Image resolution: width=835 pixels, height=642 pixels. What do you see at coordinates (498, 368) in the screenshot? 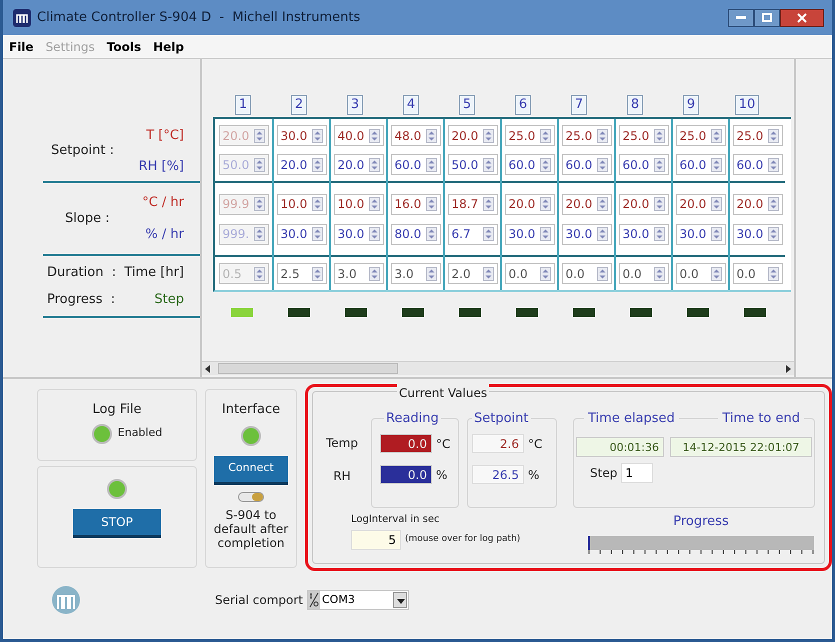
I see `horizontal-scrollbar` at bounding box center [498, 368].